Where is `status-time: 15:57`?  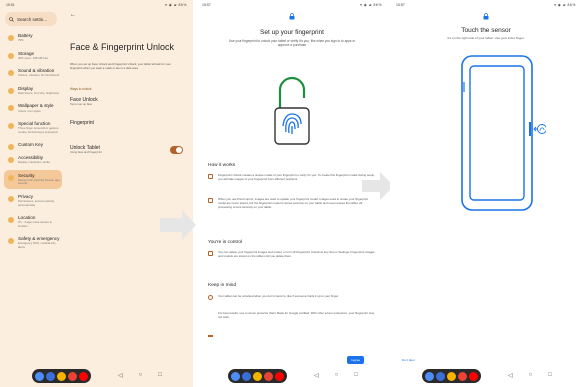
status-time: 15:57 is located at coordinates (206, 5).